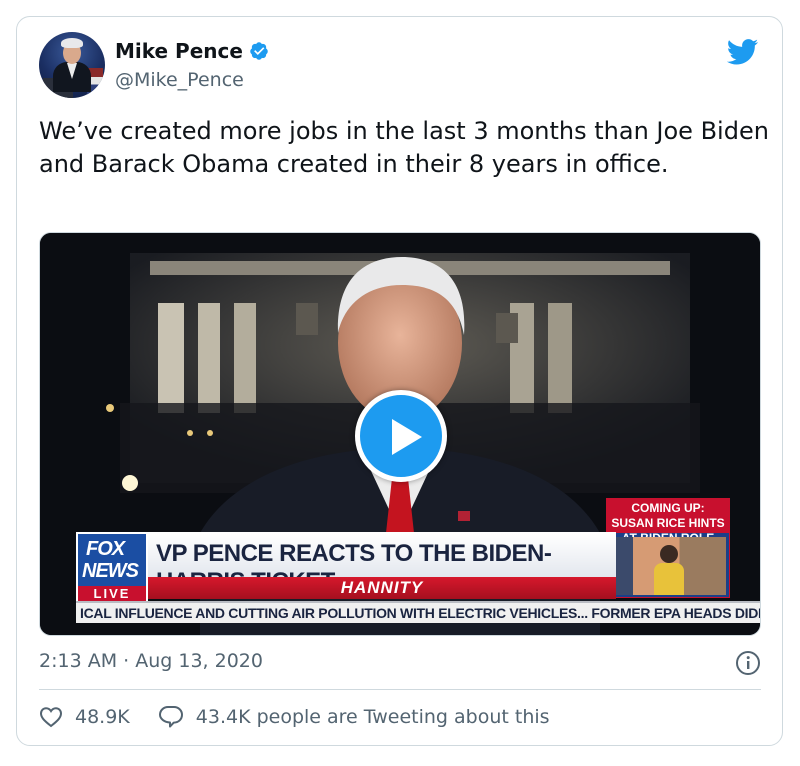 The width and height of the screenshot is (800, 766). What do you see at coordinates (112, 594) in the screenshot?
I see `network-live-tag: LIVE` at bounding box center [112, 594].